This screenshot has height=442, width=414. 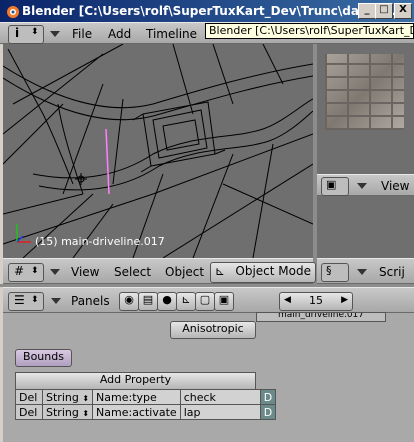 I want to click on menu-scripts: Scrij, so click(x=392, y=272).